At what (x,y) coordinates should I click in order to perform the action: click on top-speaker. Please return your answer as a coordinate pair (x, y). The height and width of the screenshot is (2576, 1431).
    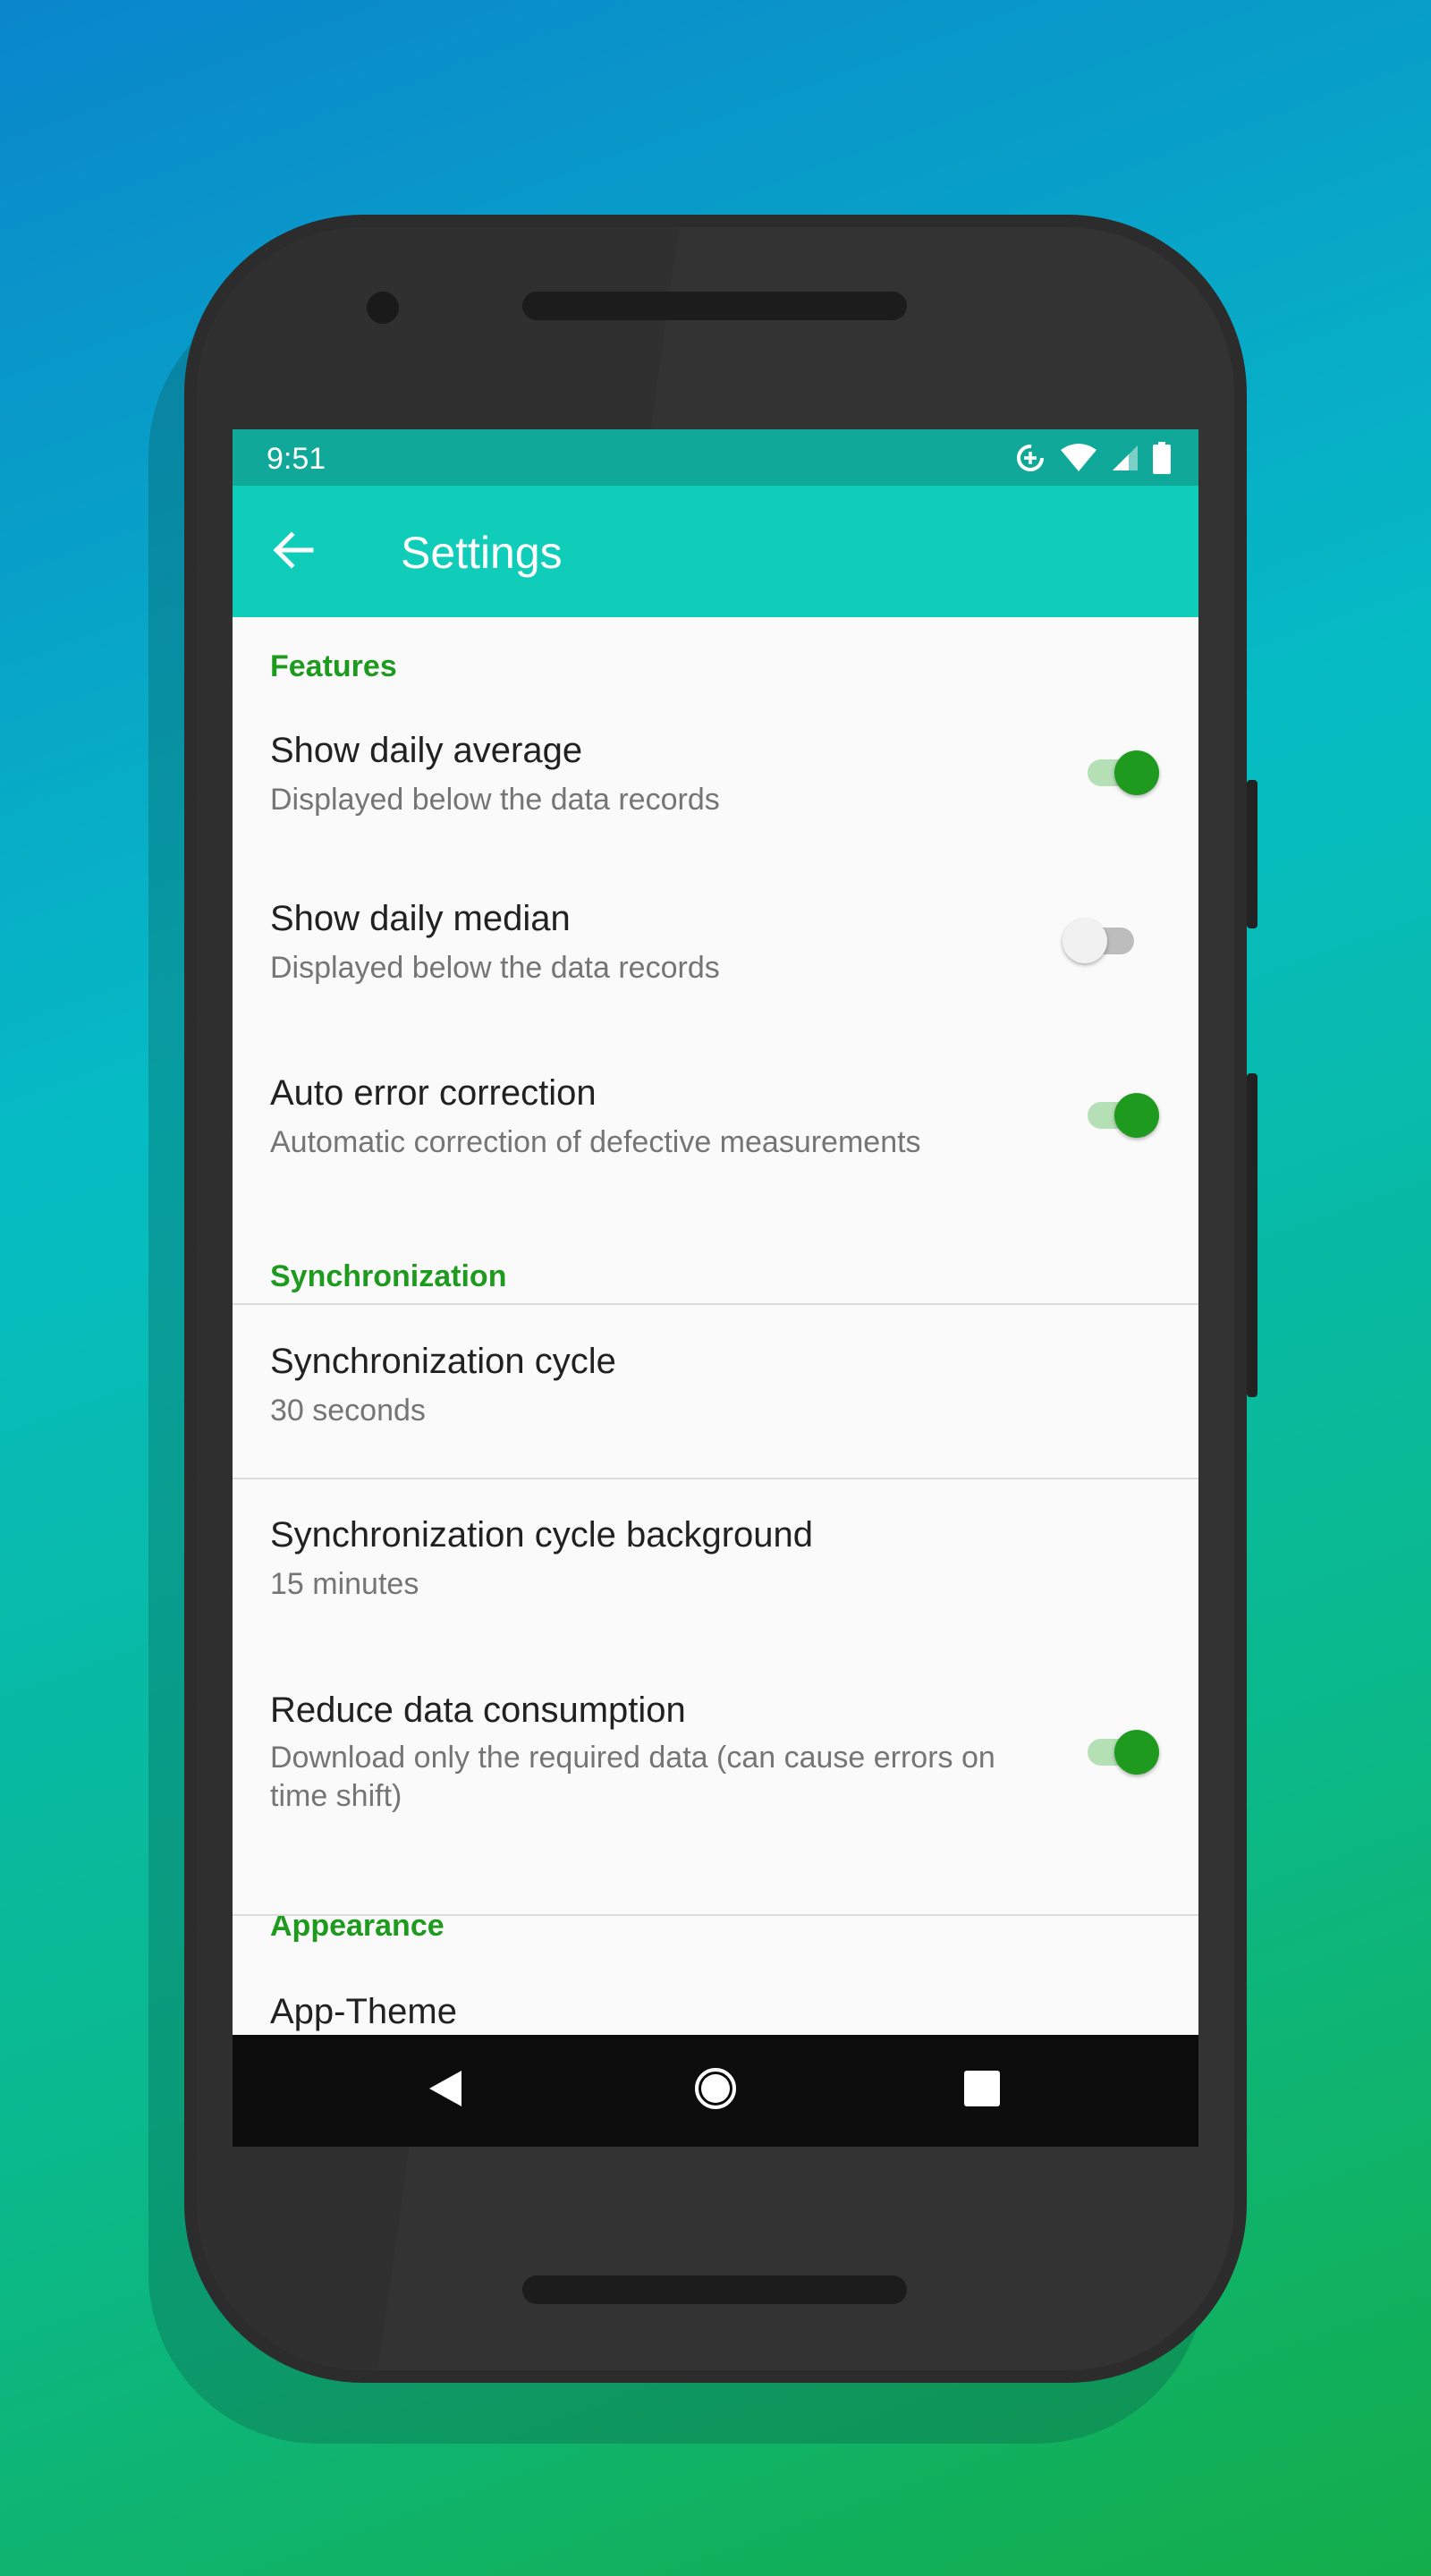
    Looking at the image, I should click on (715, 306).